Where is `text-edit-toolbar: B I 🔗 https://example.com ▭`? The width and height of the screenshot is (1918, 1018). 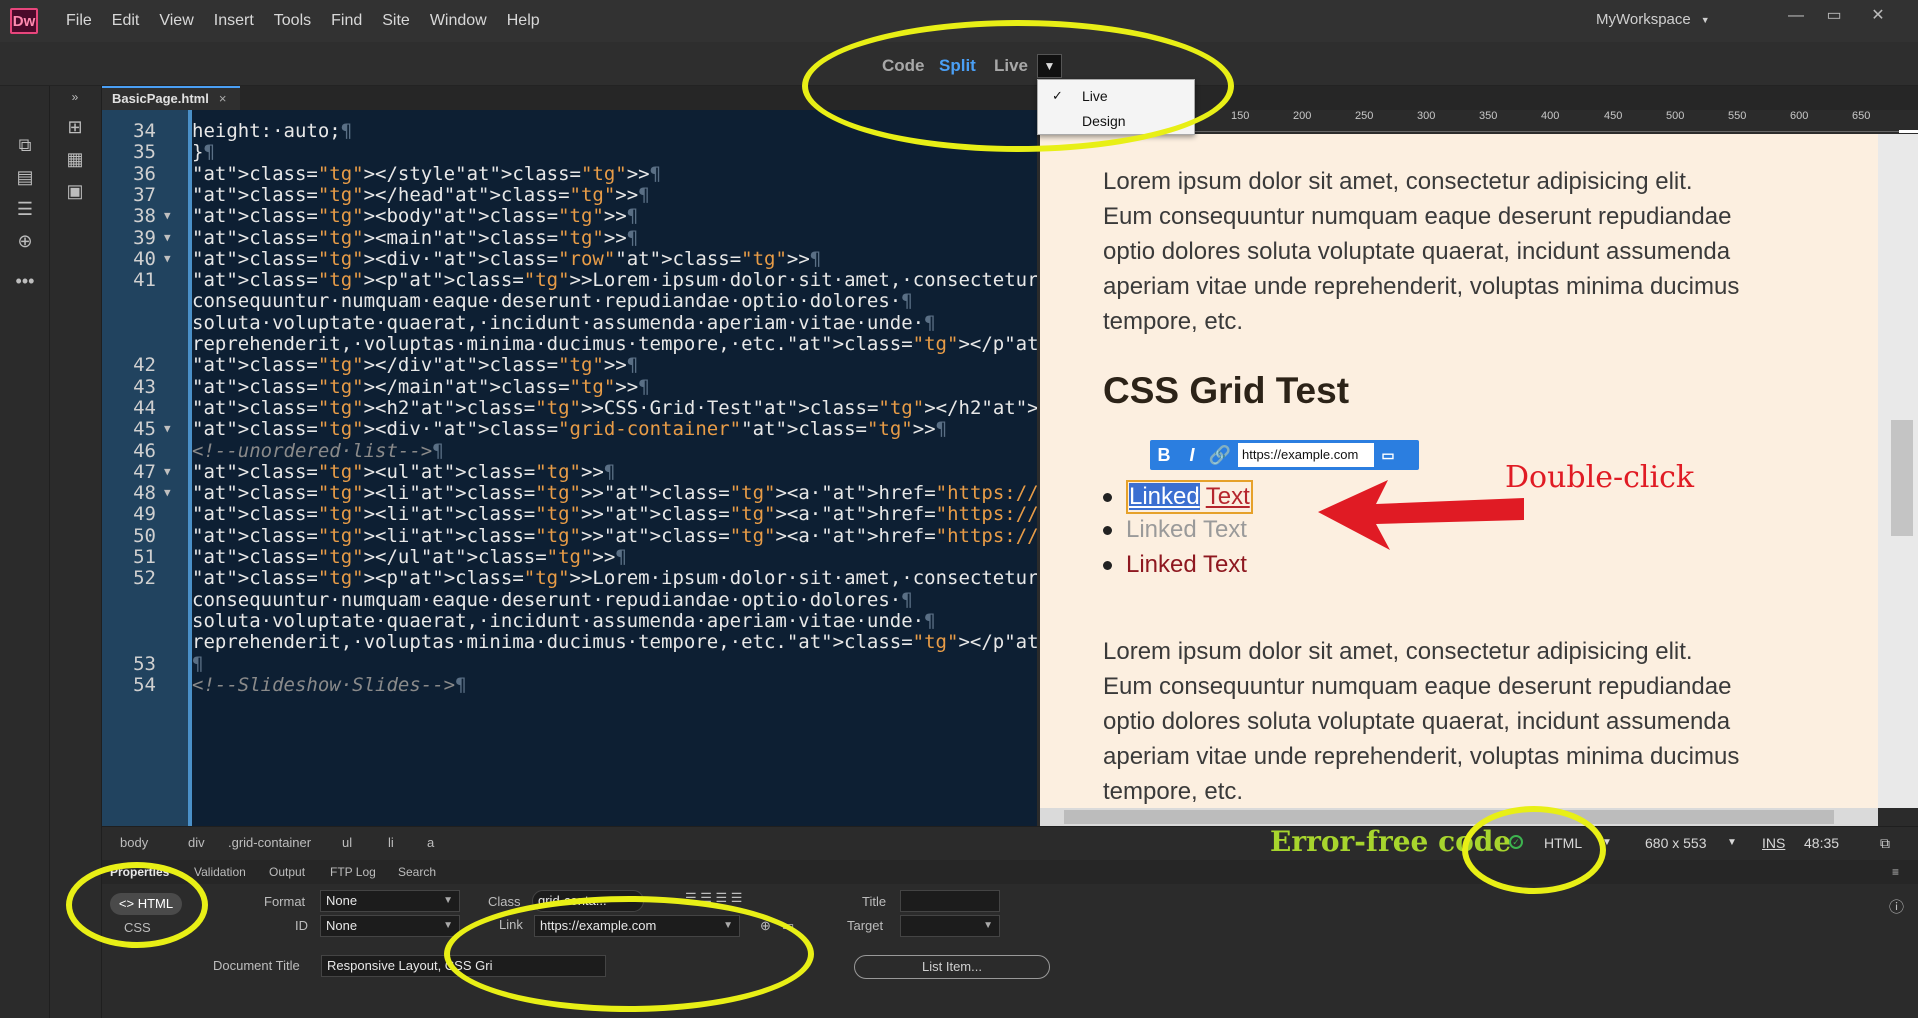 text-edit-toolbar: B I 🔗 https://example.com ▭ is located at coordinates (1284, 455).